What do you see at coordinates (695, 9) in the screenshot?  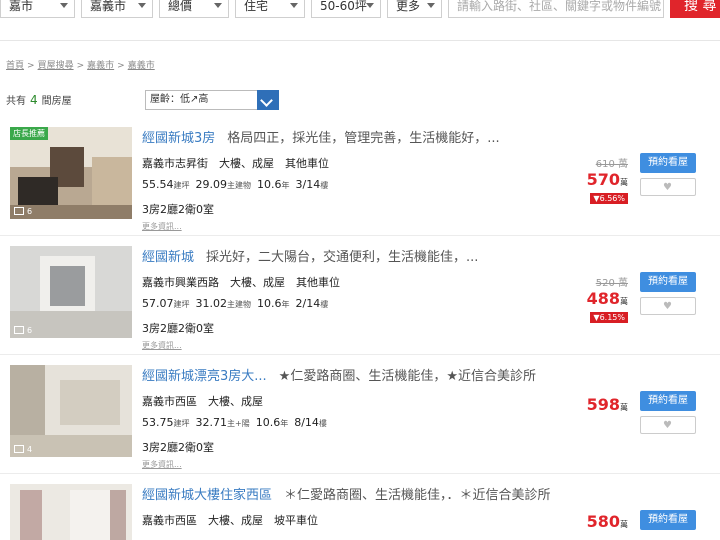 I see `search-button: 搜 尋` at bounding box center [695, 9].